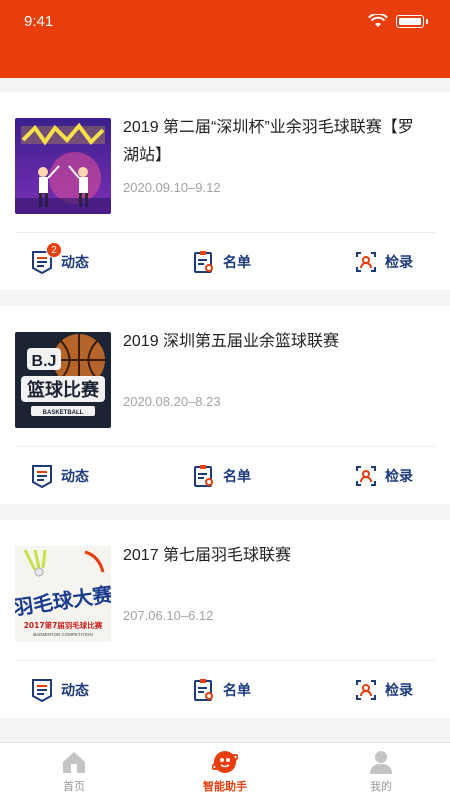  What do you see at coordinates (273, 142) in the screenshot?
I see `event-title: 2019 第二届“深圳杯”业余羽毛球联赛【罗湖站】` at bounding box center [273, 142].